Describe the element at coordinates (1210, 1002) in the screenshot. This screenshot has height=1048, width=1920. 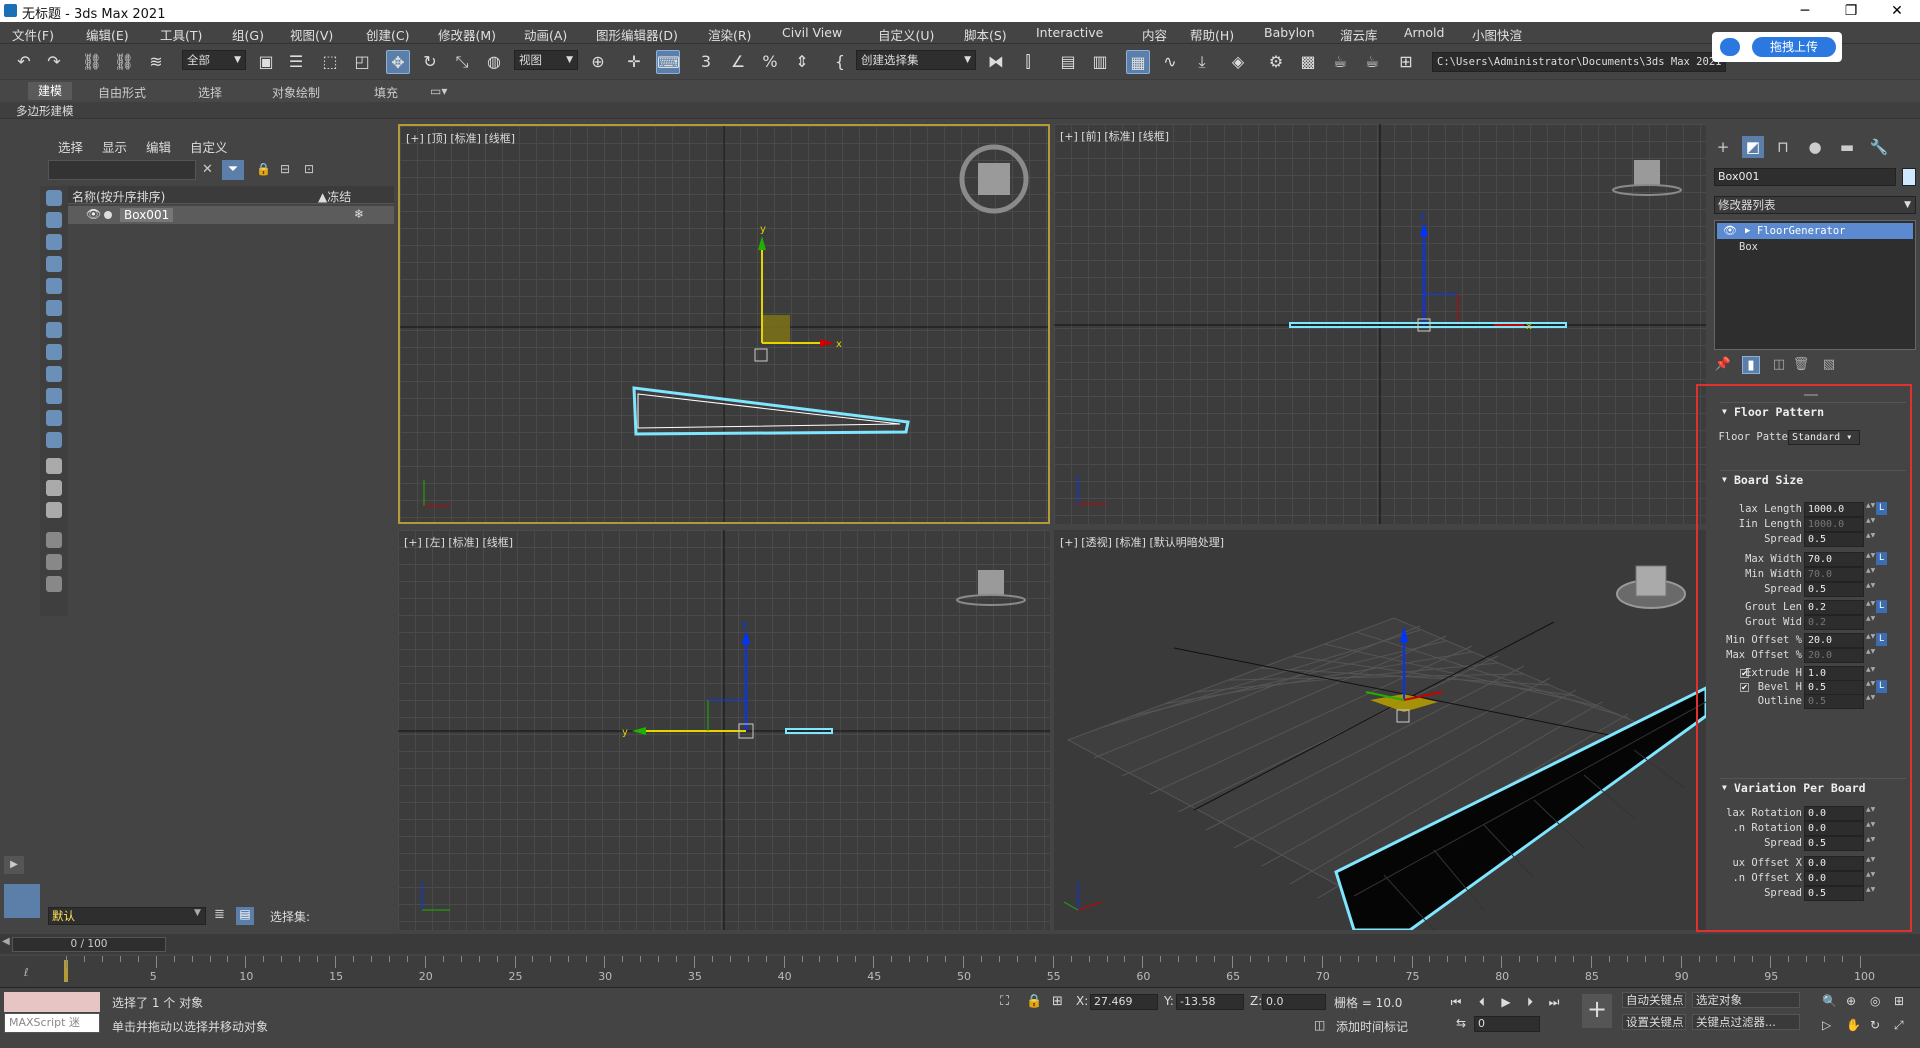
I see `y-coord-field: -13.58` at that location.